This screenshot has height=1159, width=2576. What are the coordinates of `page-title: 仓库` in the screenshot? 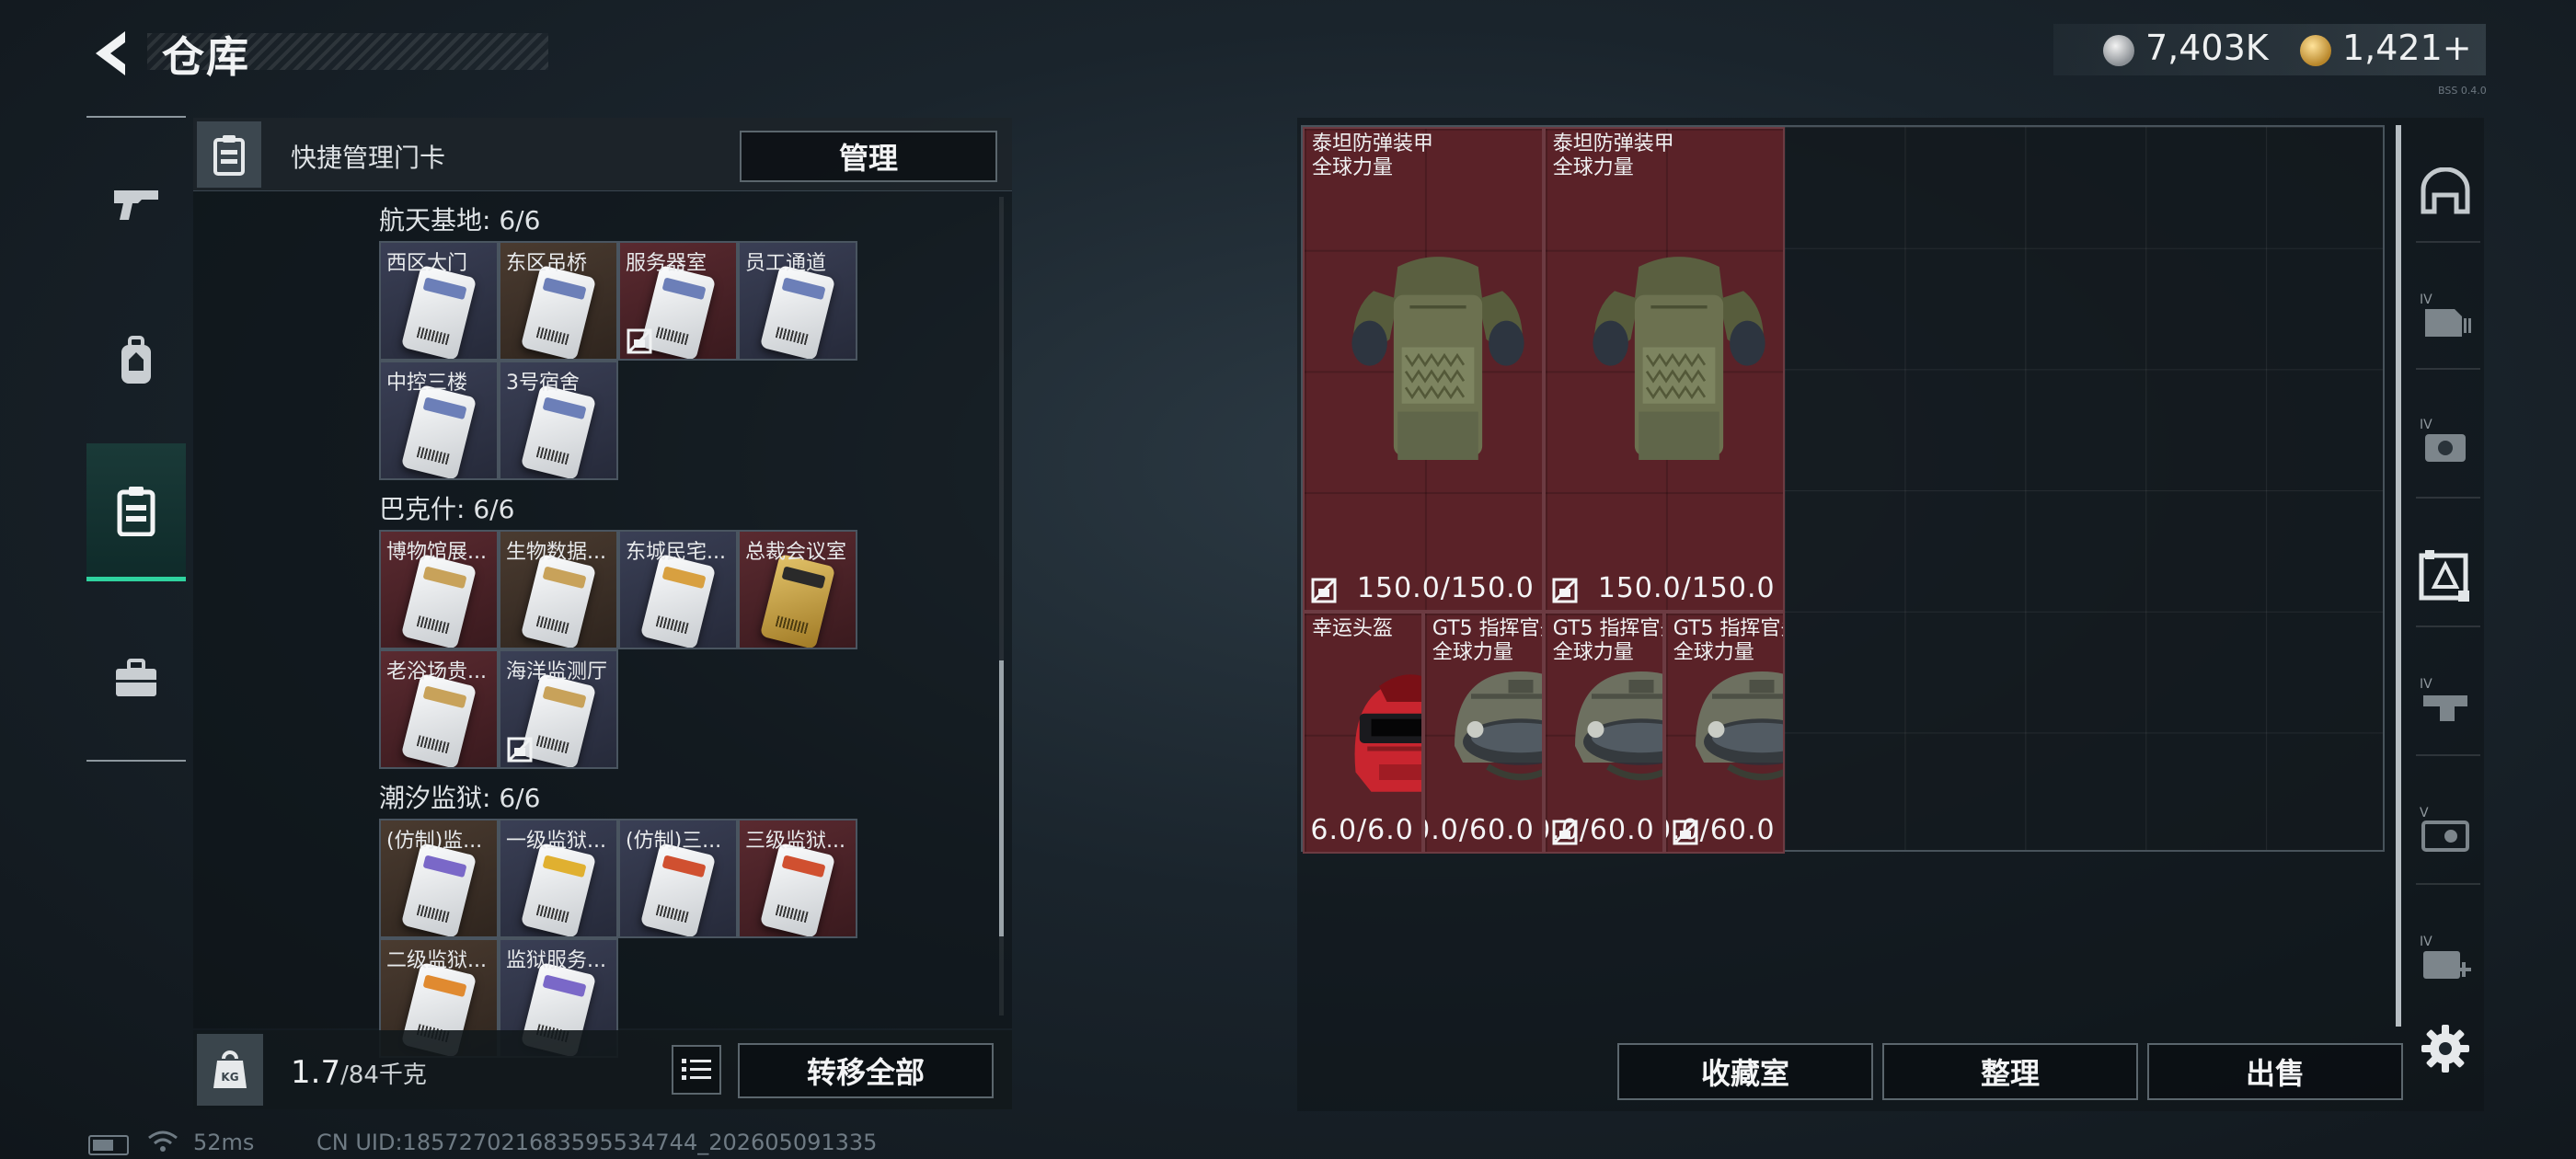 It's located at (206, 57).